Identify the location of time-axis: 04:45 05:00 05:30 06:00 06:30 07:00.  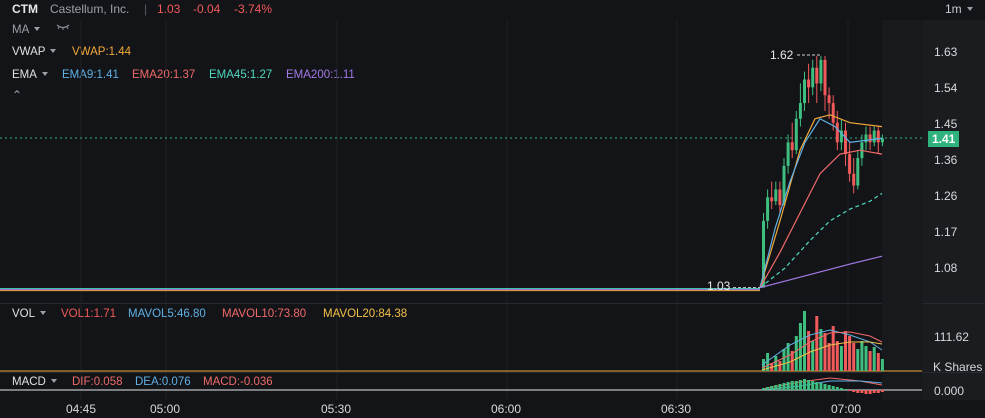
(492, 409).